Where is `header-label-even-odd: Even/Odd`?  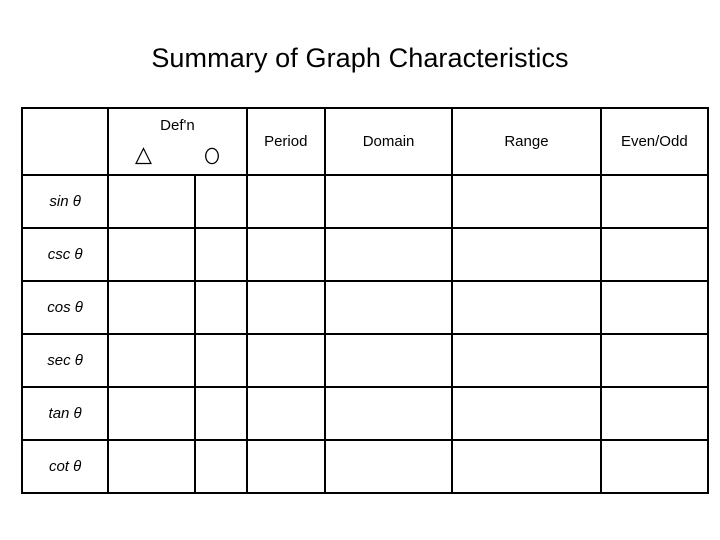 header-label-even-odd: Even/Odd is located at coordinates (654, 141).